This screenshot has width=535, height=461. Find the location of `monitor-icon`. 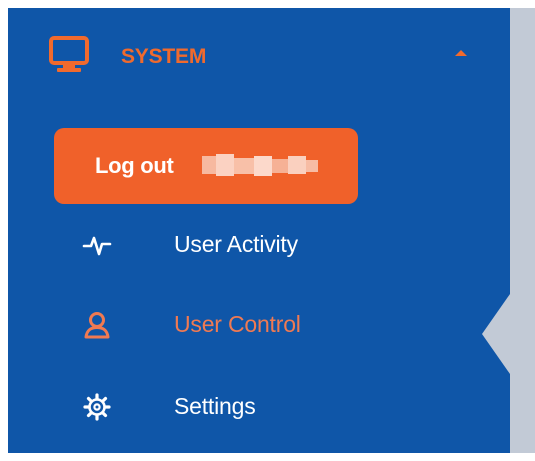

monitor-icon is located at coordinates (69, 54).